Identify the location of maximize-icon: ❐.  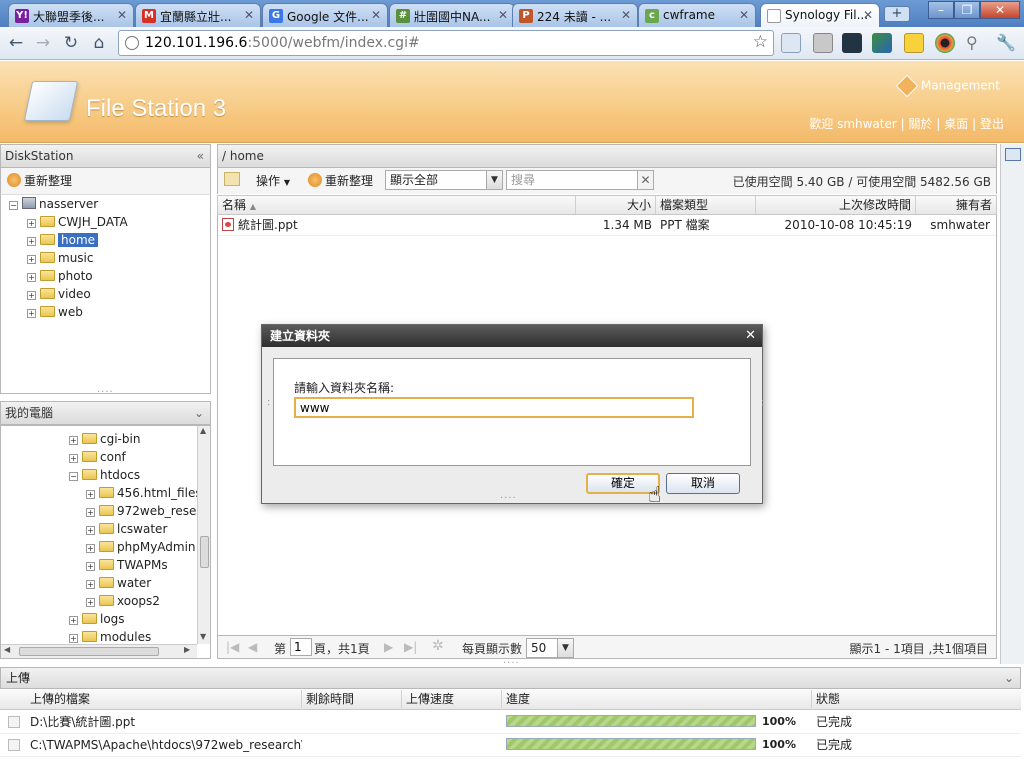
(967, 10).